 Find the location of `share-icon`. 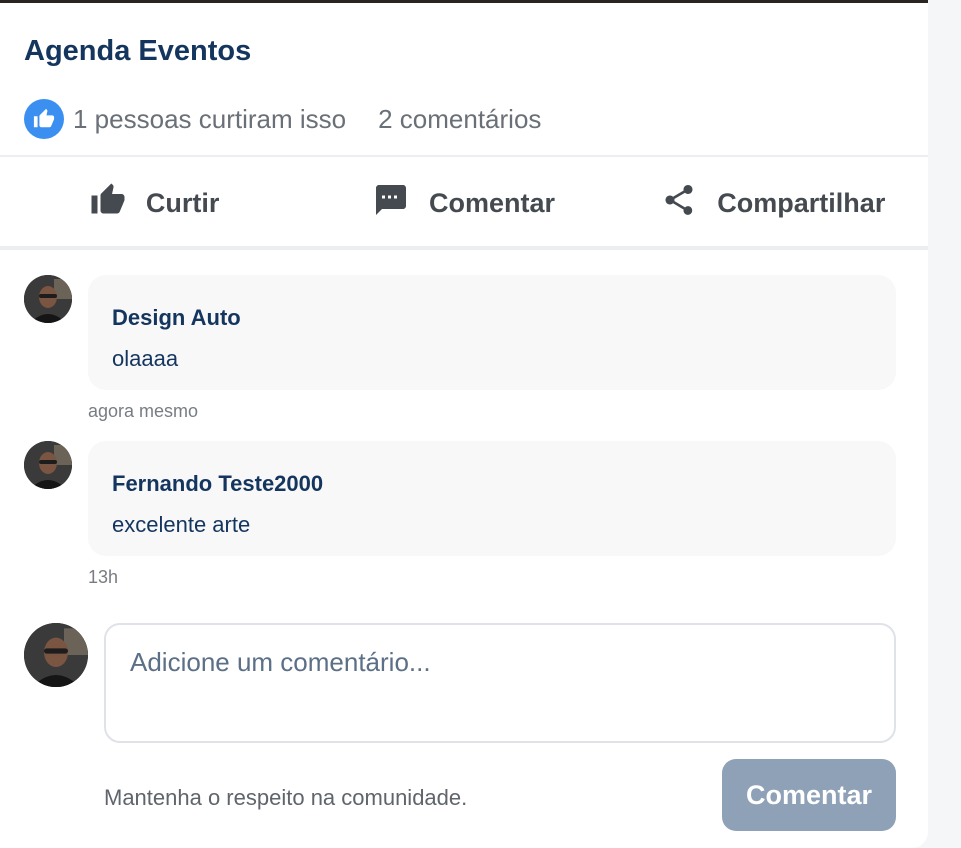

share-icon is located at coordinates (679, 203).